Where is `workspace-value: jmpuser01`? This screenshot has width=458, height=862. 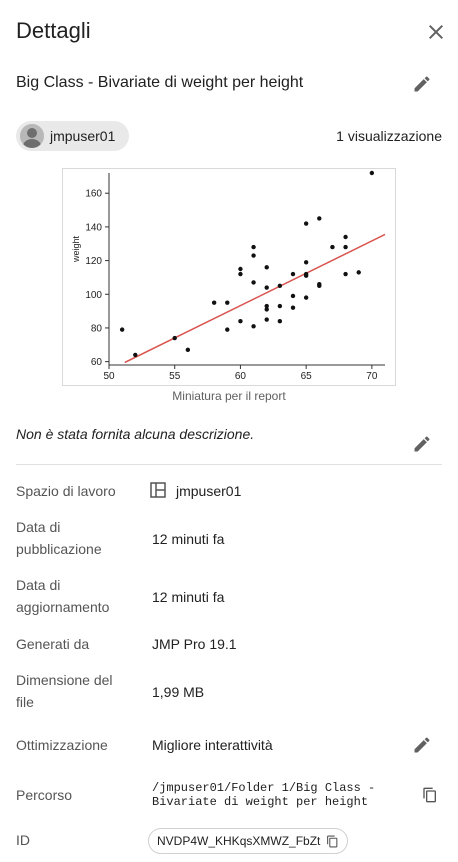 workspace-value: jmpuser01 is located at coordinates (209, 491).